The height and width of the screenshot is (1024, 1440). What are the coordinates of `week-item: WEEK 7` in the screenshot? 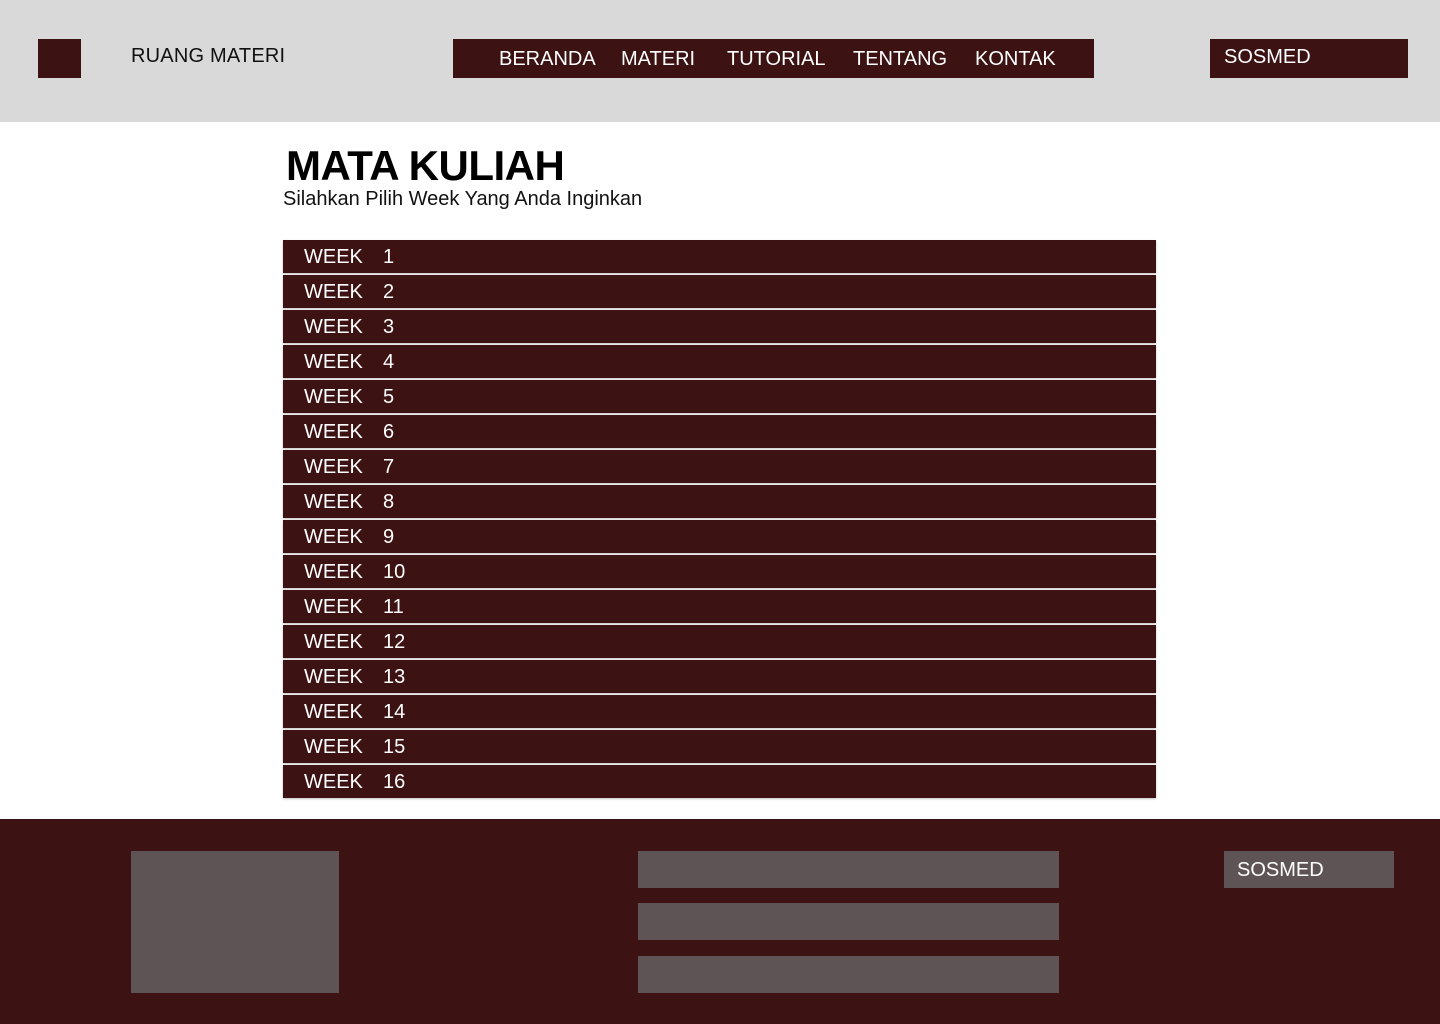 It's located at (719, 466).